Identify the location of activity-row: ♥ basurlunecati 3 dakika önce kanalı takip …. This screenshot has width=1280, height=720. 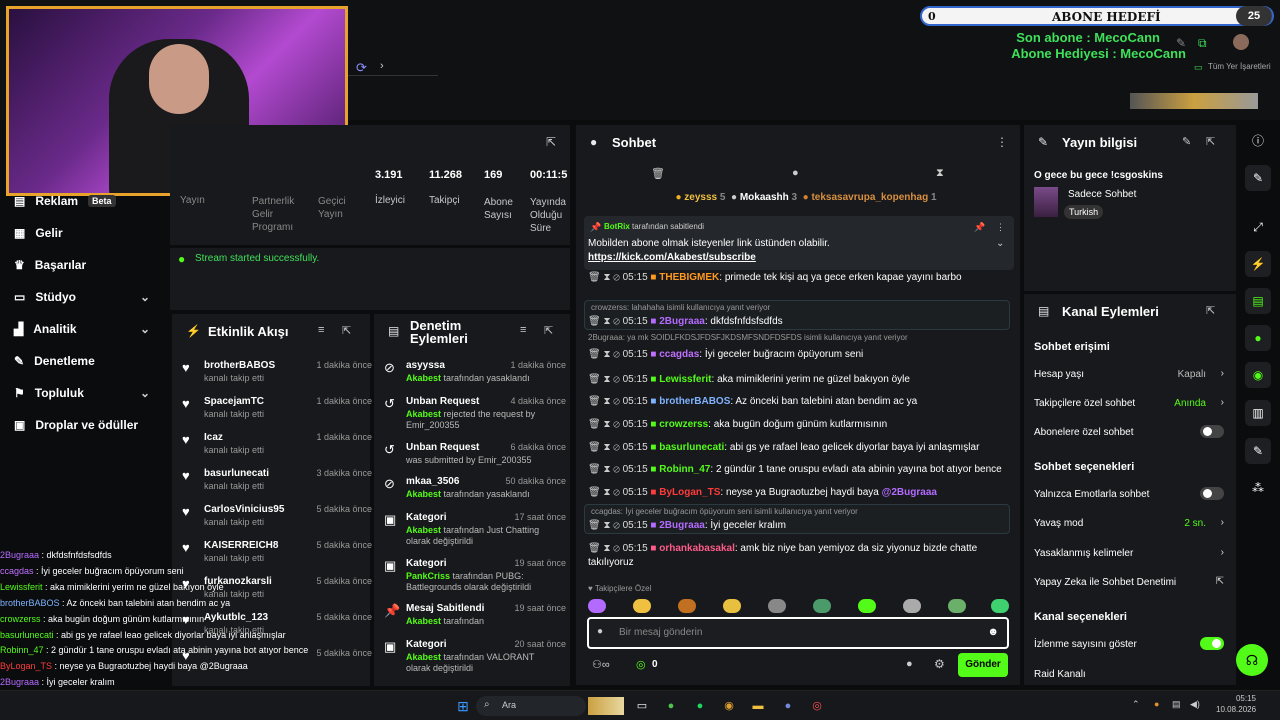
(277, 485).